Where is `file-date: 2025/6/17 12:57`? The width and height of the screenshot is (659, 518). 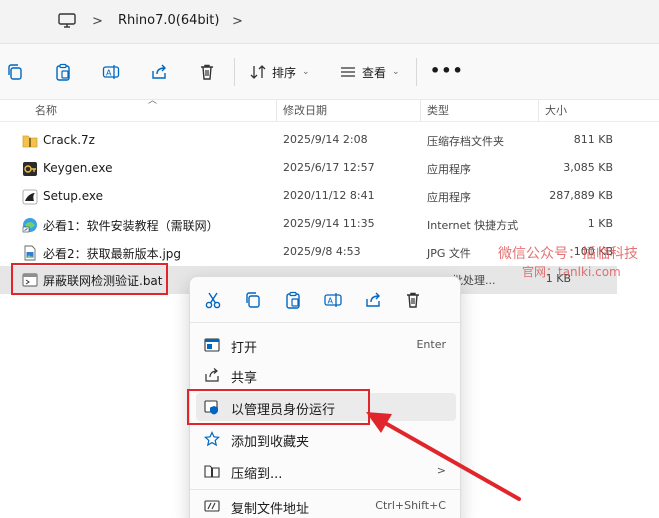 file-date: 2025/6/17 12:57 is located at coordinates (329, 167).